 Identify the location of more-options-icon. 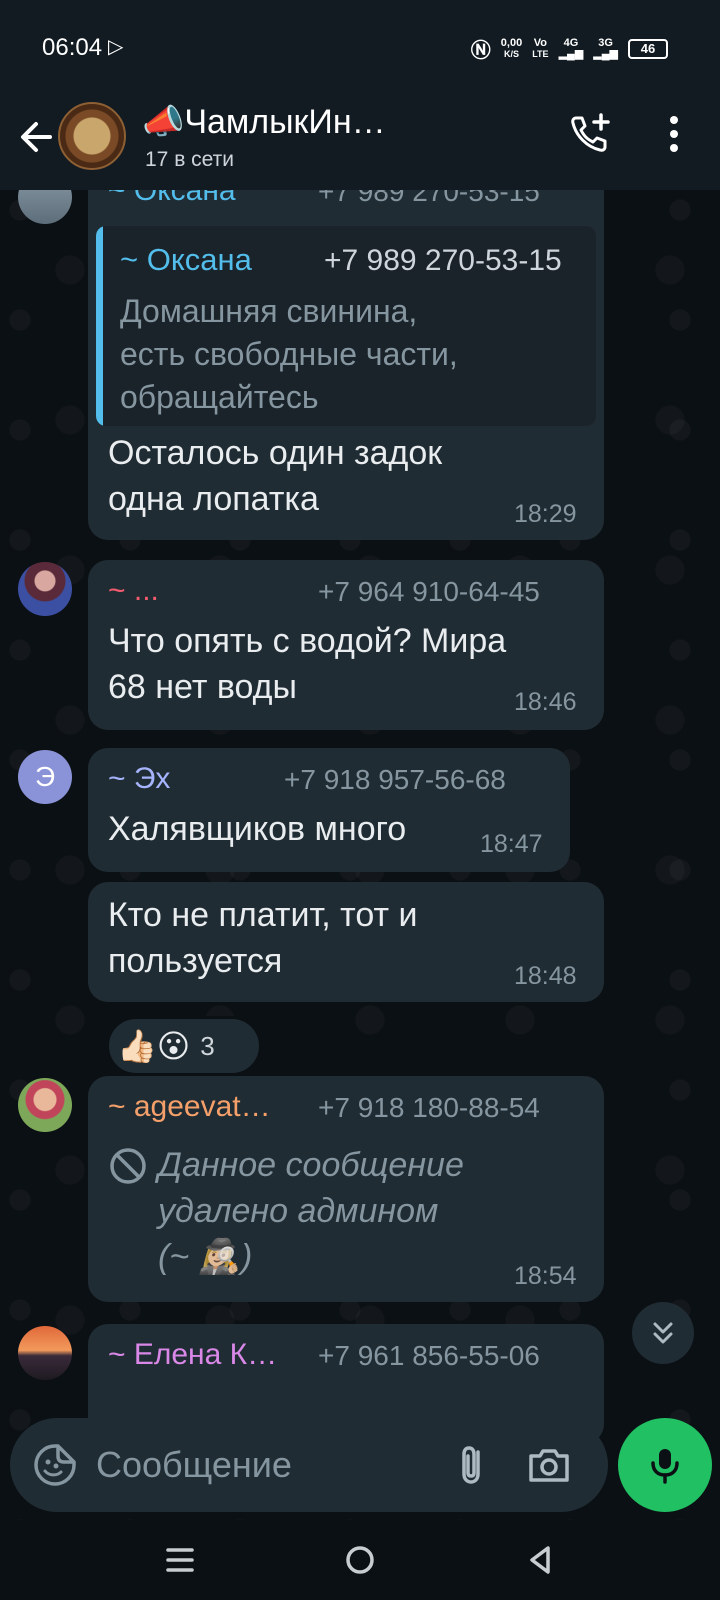
(674, 134).